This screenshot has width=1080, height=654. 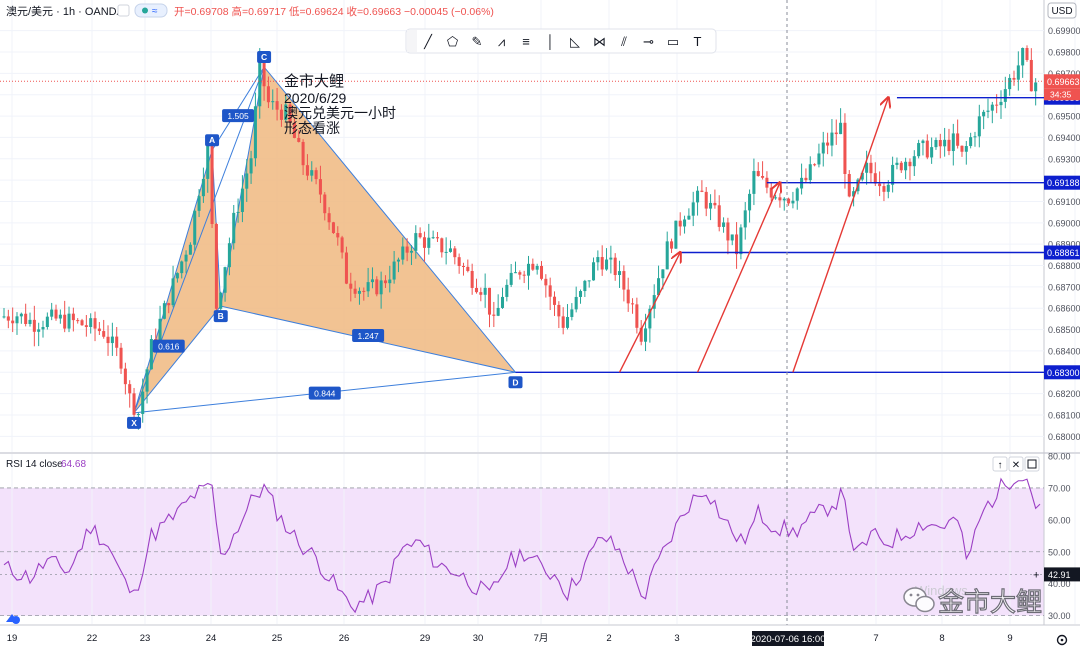 What do you see at coordinates (676, 638) in the screenshot?
I see `time-tick-label: 3` at bounding box center [676, 638].